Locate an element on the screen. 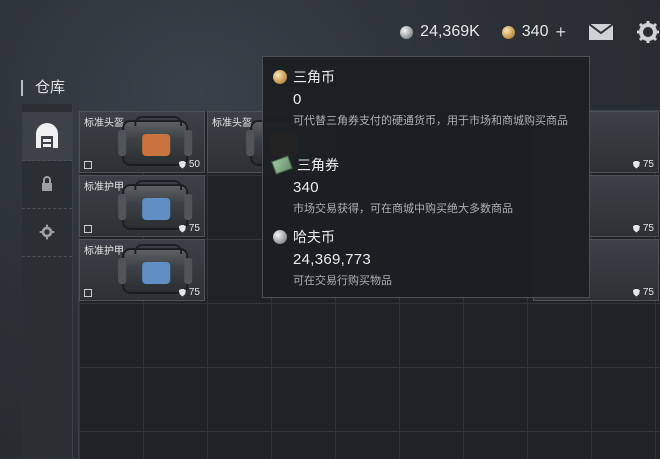 Image resolution: width=660 pixels, height=459 pixels. tab-settings is located at coordinates (47, 232).